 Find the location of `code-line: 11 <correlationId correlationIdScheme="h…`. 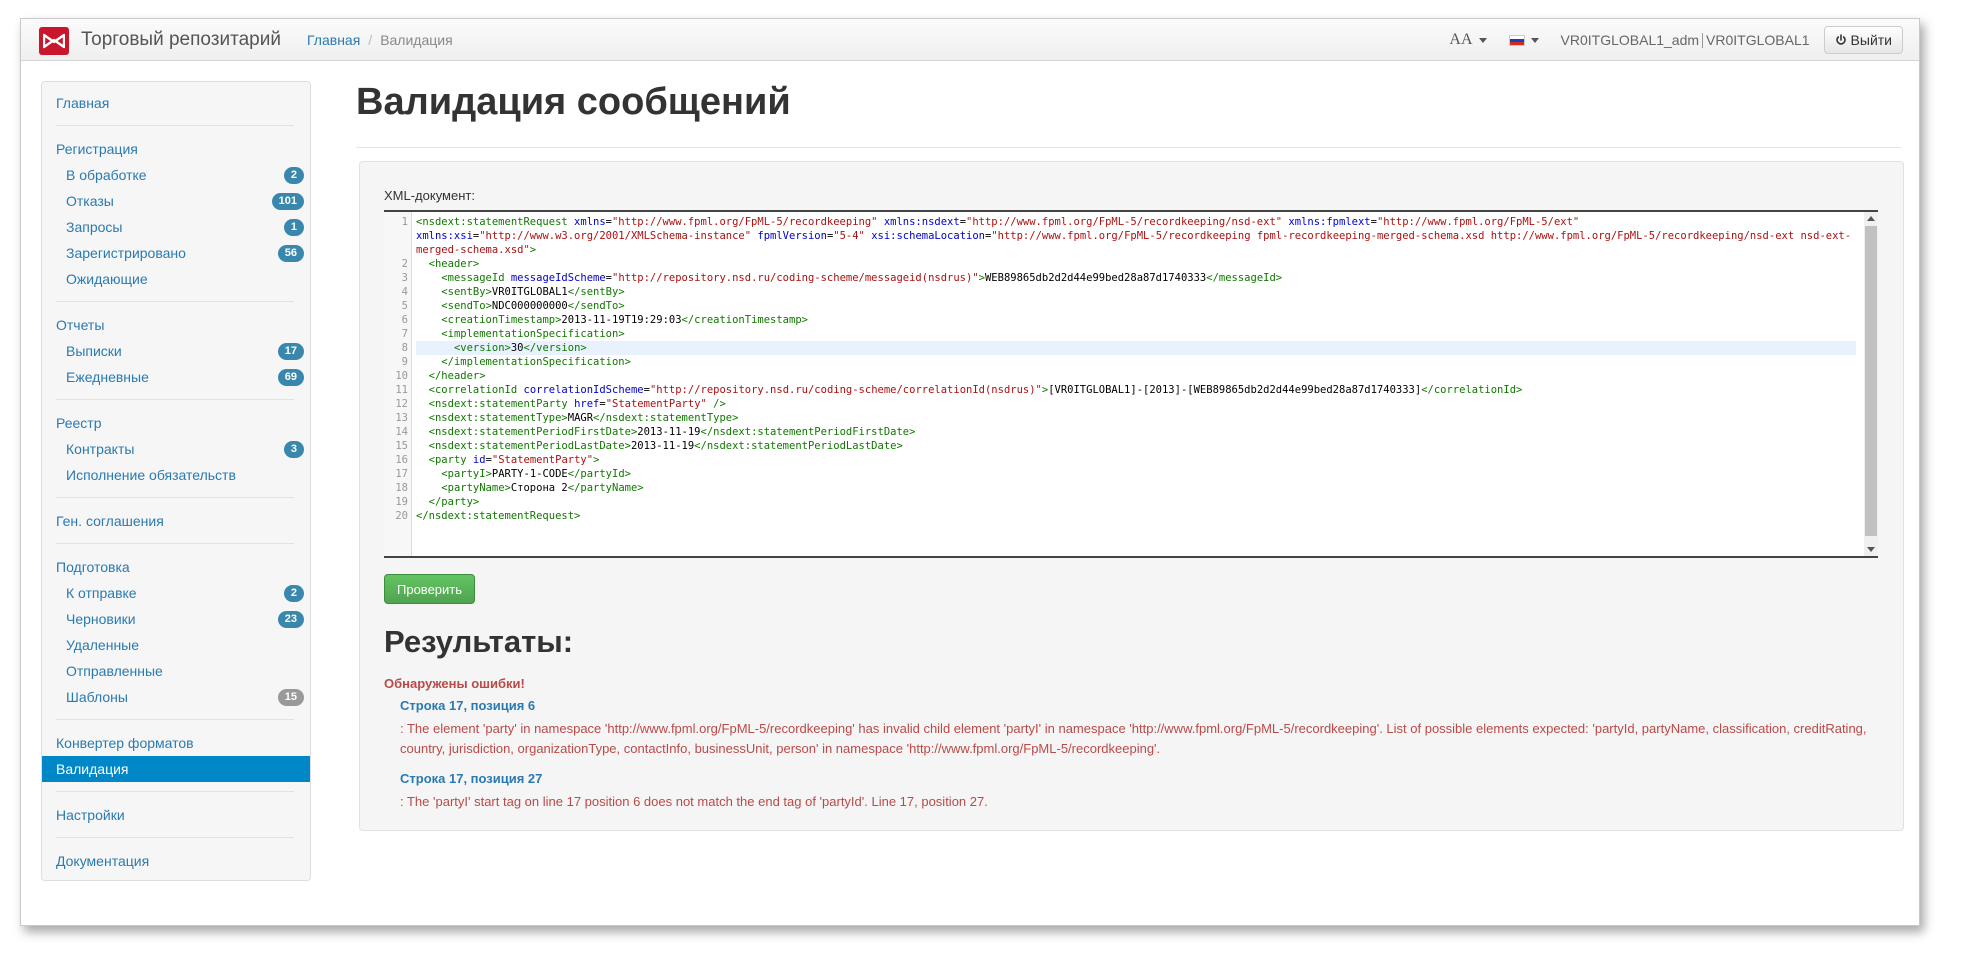

code-line: 11 <correlationId correlationIdScheme="h… is located at coordinates (1125, 390).